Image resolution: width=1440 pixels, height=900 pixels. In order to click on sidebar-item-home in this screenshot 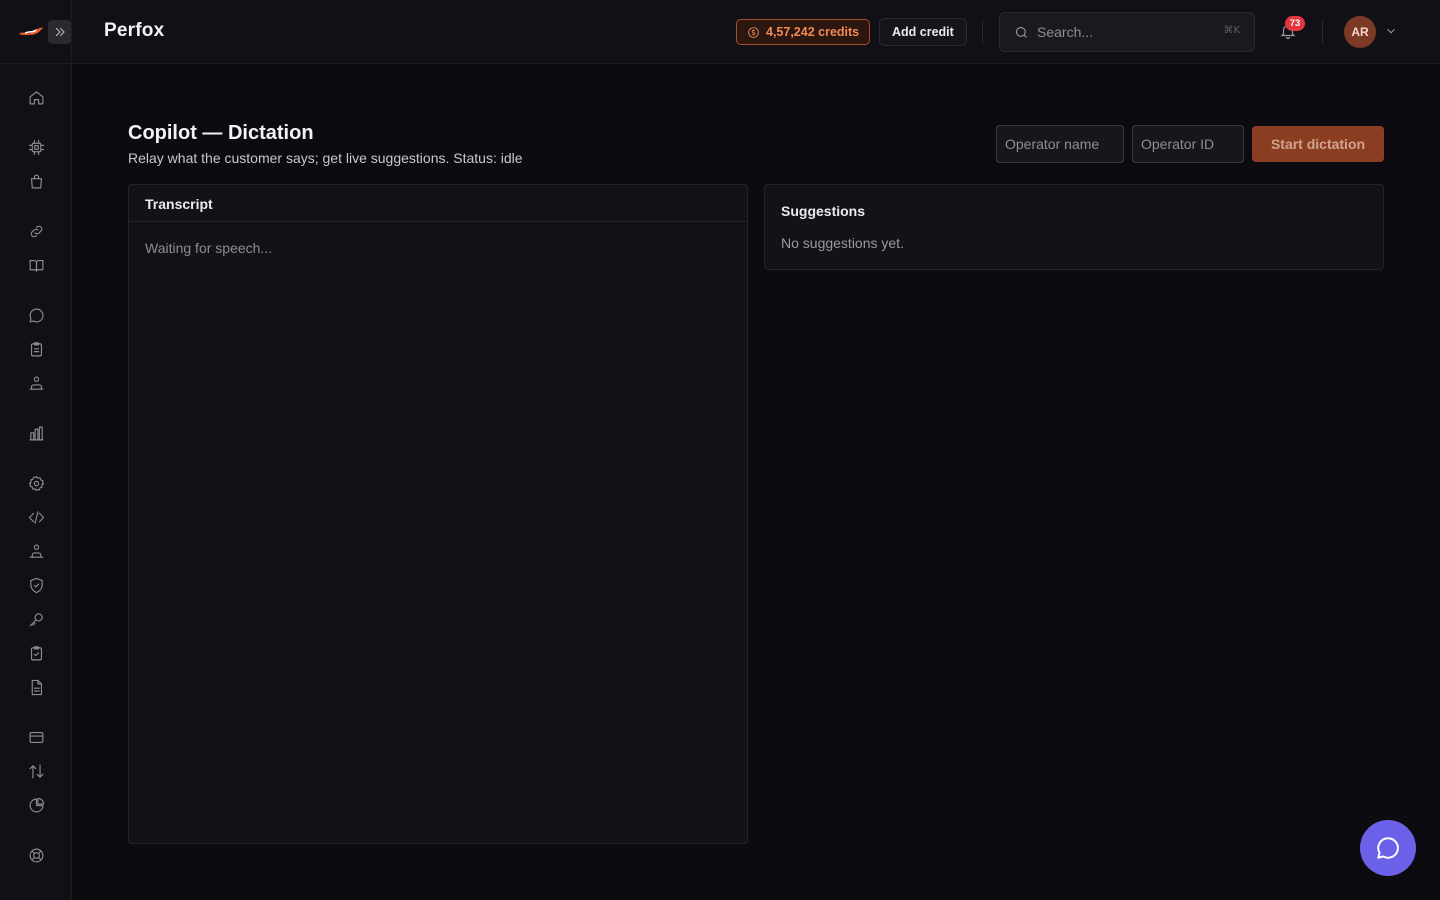, I will do `click(36, 97)`.